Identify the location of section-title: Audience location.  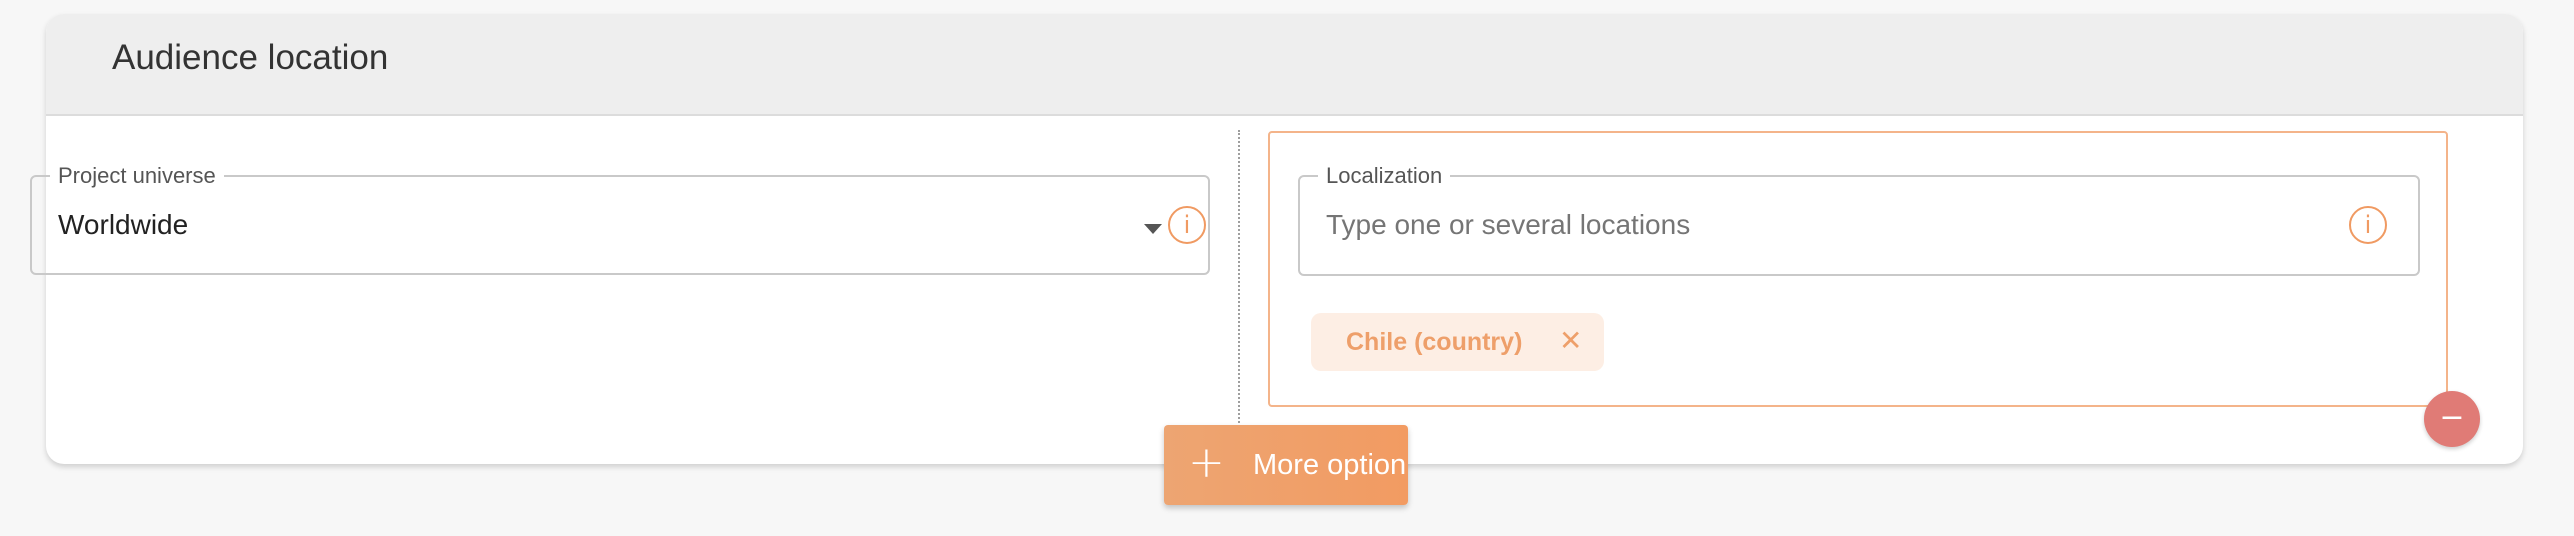
(250, 57).